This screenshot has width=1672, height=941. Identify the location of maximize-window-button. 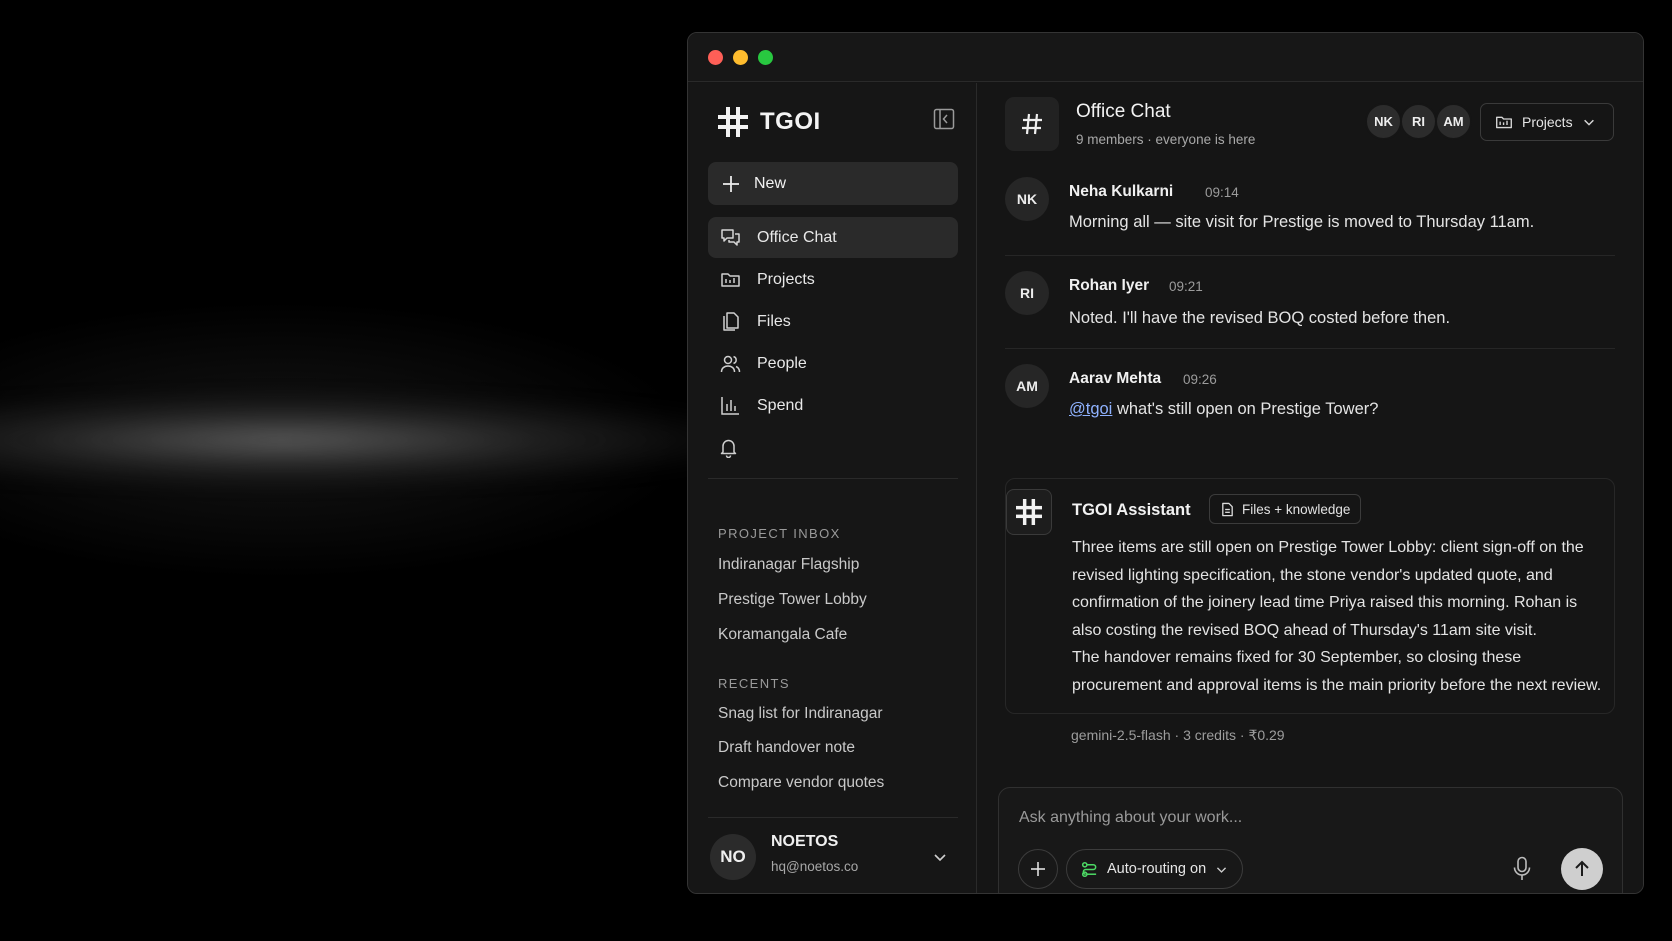
(765, 57).